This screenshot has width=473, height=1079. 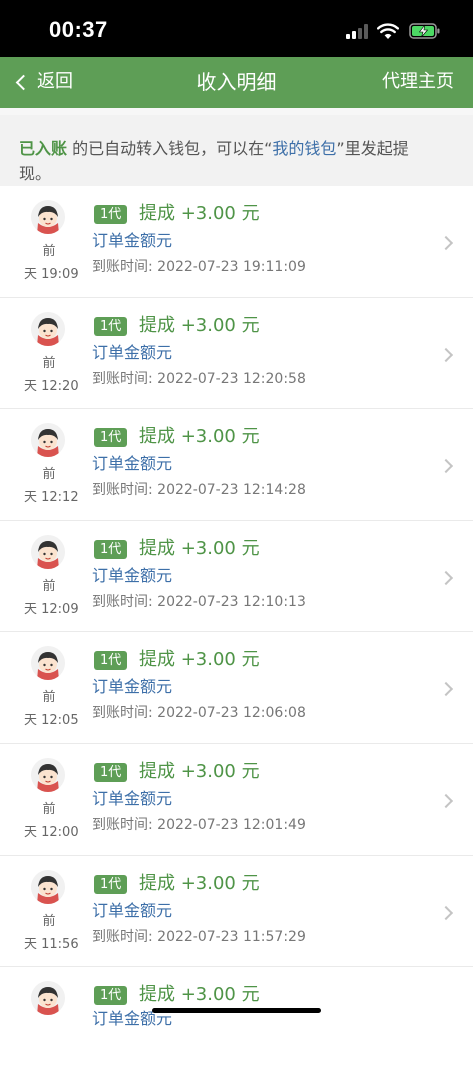 I want to click on record-time-label: 天 12:05, so click(x=51, y=721).